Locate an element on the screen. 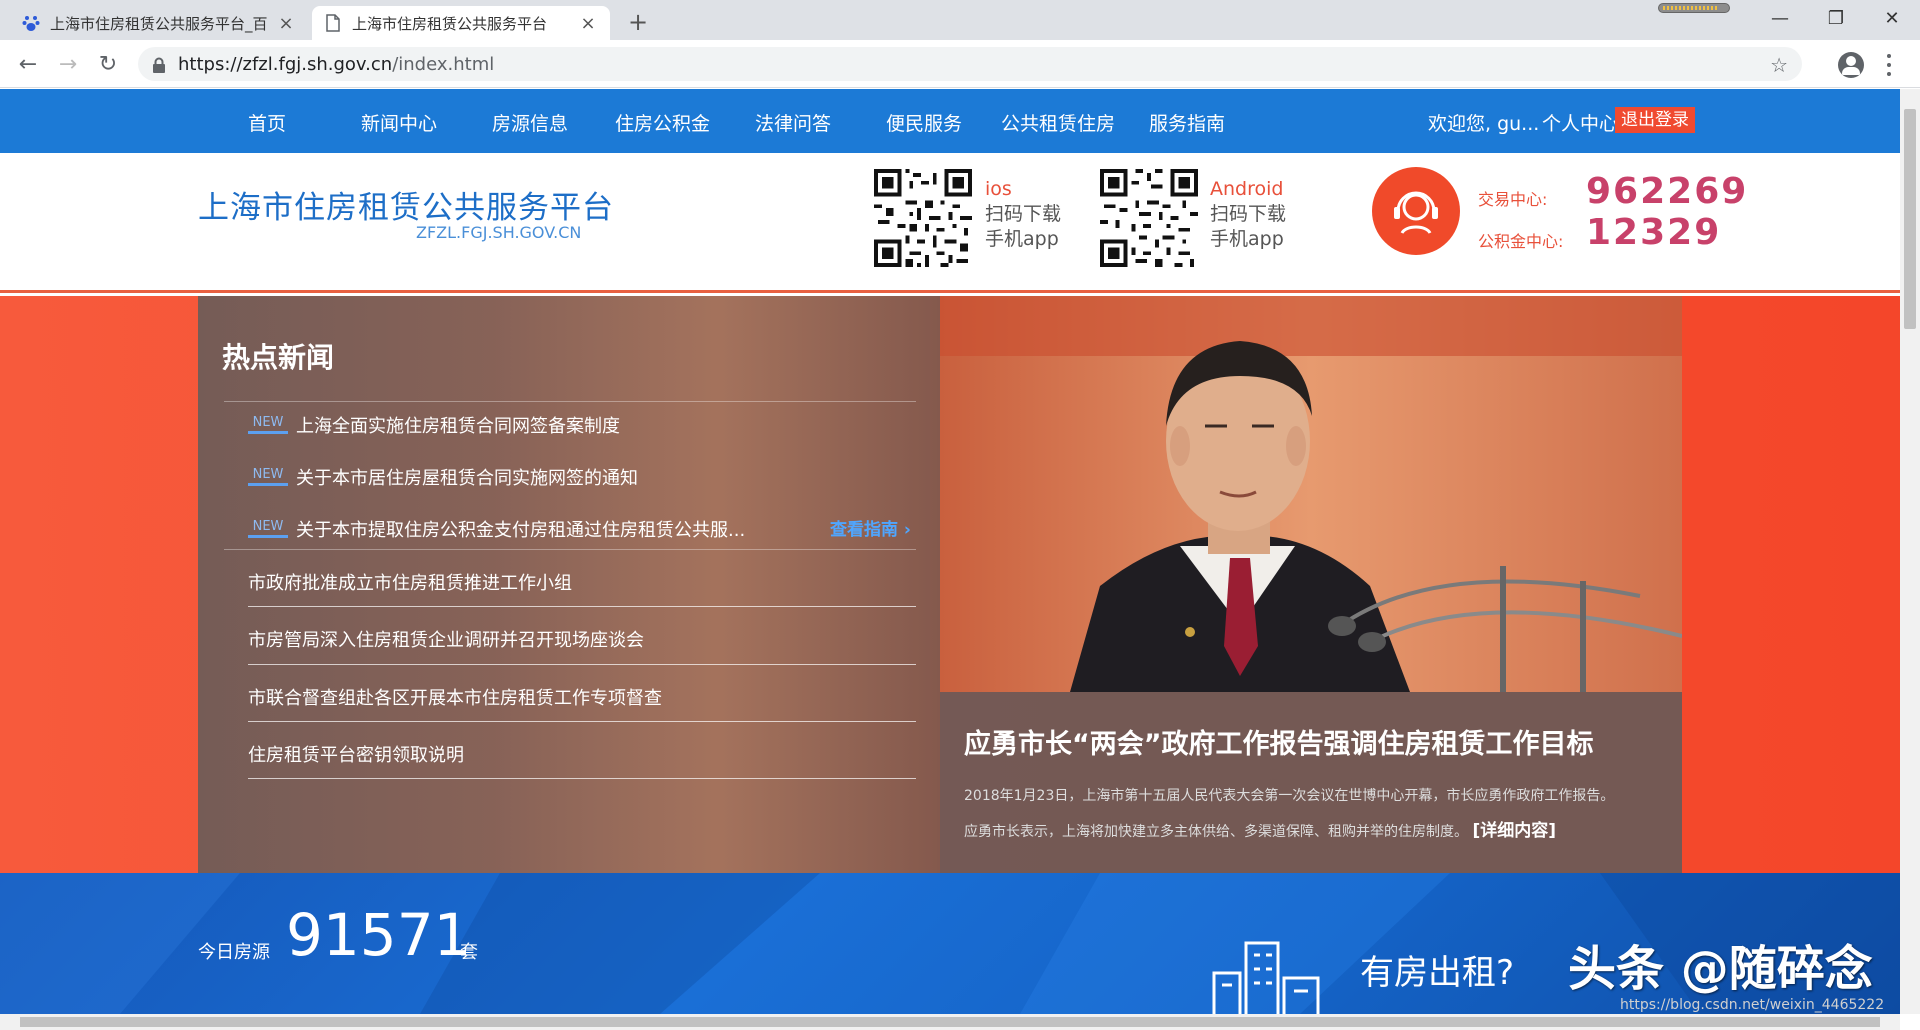  hotline-label-trade: 交易中心: is located at coordinates (1513, 199).